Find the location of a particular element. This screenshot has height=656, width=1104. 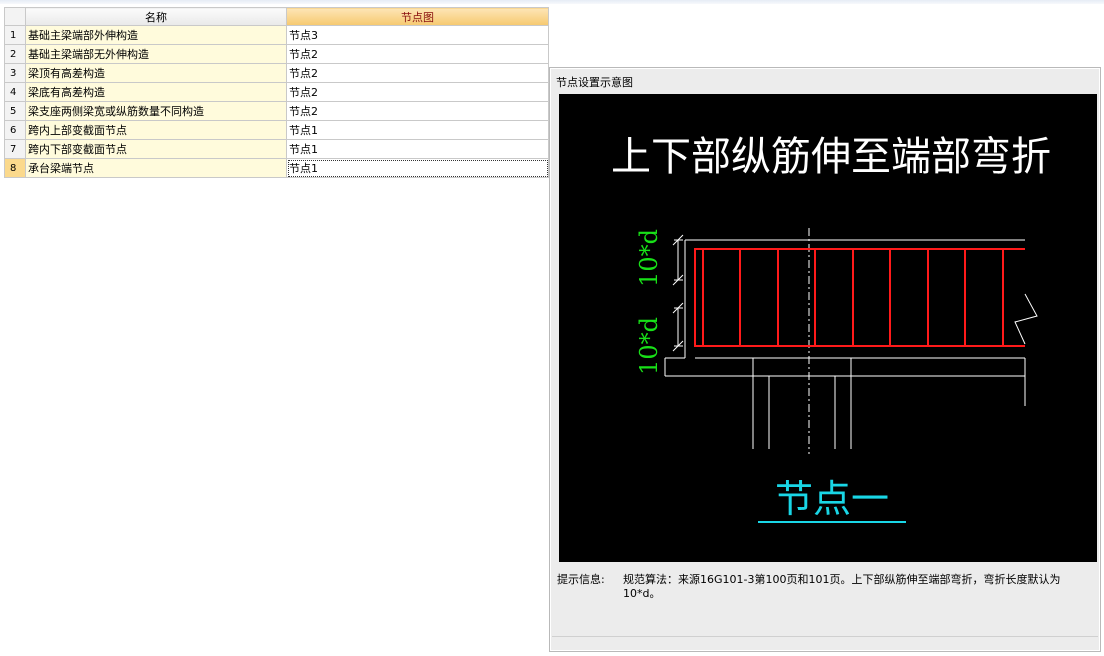

table-row: 1 基础主梁端部外伸构造 节点3 is located at coordinates (276, 35).